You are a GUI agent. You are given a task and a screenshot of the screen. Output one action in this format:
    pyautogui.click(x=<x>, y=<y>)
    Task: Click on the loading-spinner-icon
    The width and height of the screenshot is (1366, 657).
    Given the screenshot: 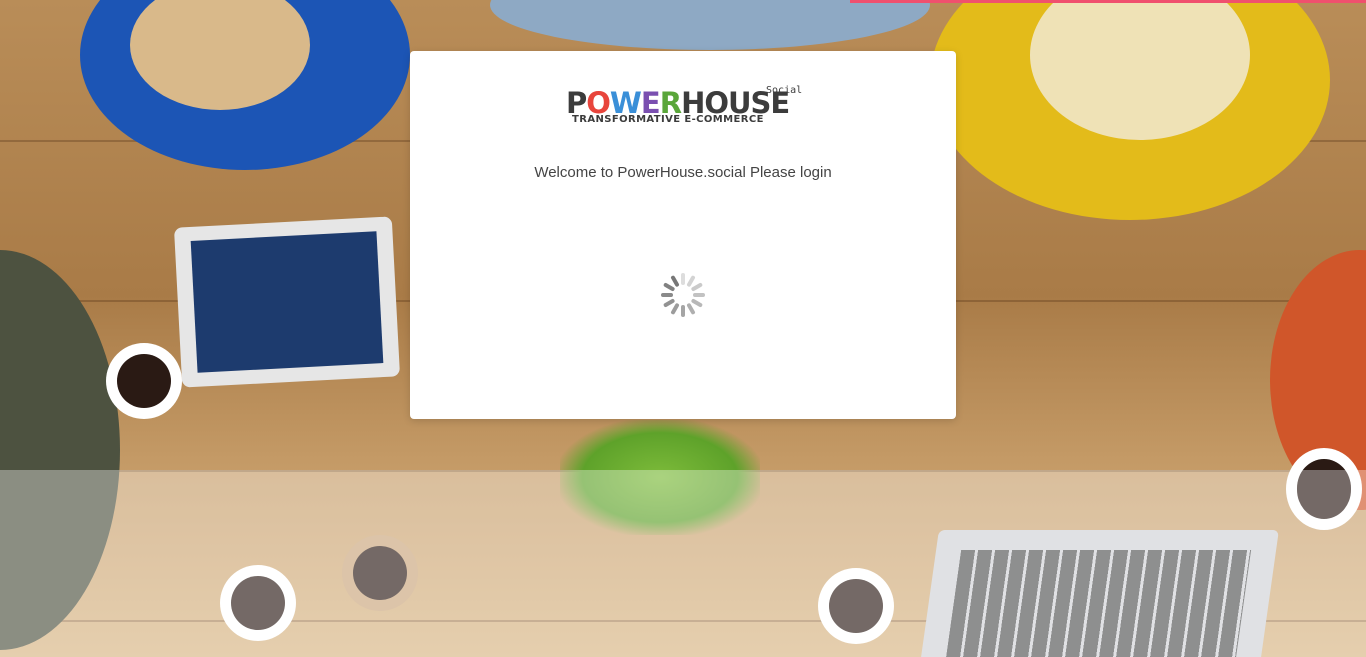 What is the action you would take?
    pyautogui.click(x=683, y=295)
    